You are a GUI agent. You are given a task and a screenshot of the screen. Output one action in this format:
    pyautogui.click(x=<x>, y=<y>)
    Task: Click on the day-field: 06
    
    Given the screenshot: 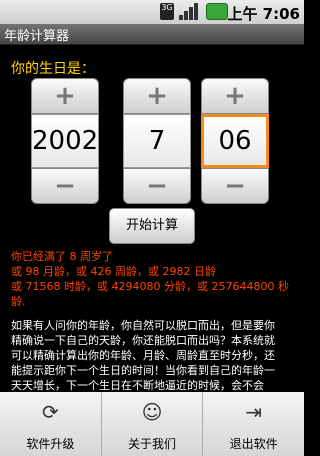 What is the action you would take?
    pyautogui.click(x=235, y=141)
    